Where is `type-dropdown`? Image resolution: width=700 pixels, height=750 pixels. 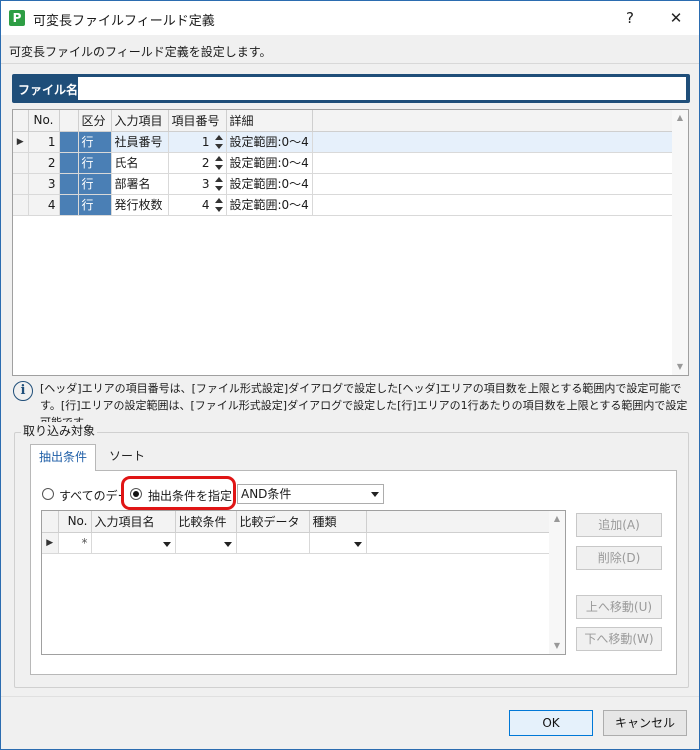
type-dropdown is located at coordinates (338, 543).